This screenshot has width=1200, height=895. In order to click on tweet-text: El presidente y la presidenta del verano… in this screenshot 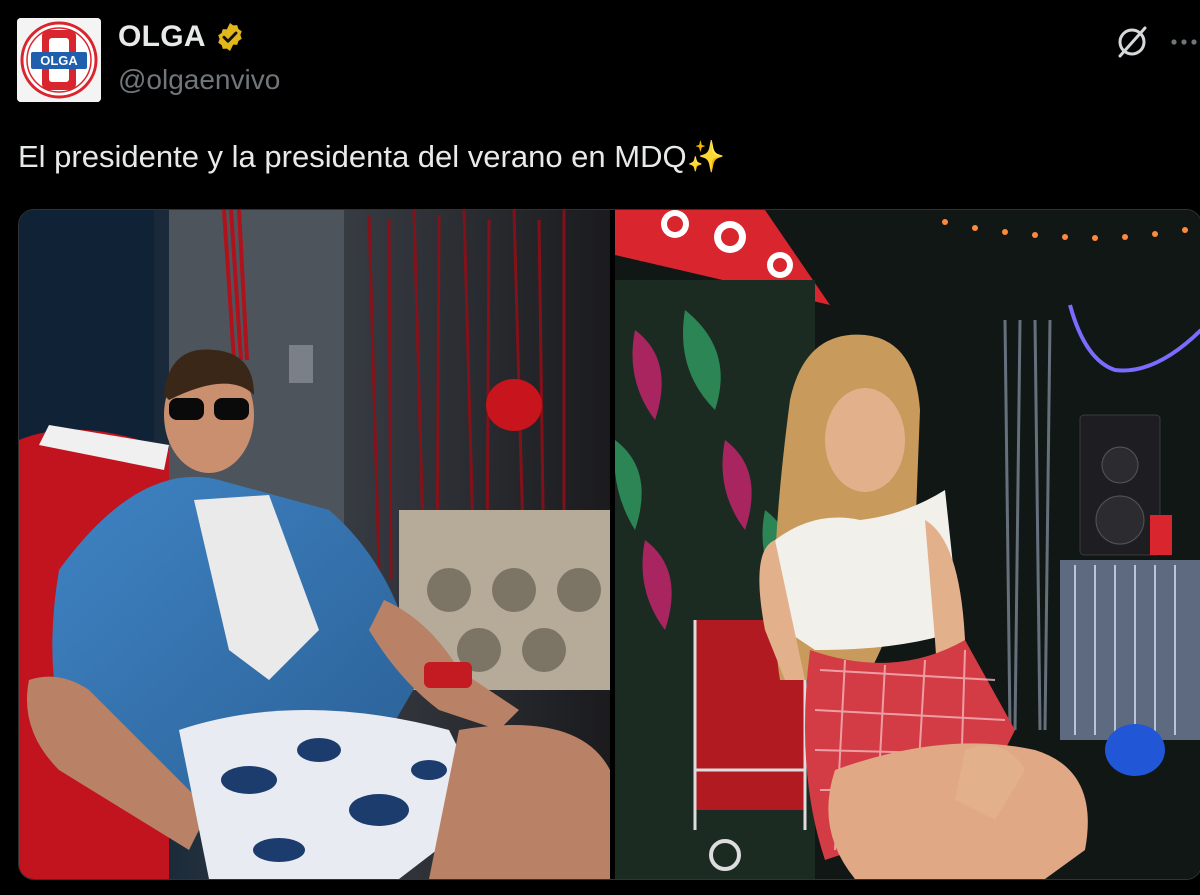, I will do `click(371, 156)`.